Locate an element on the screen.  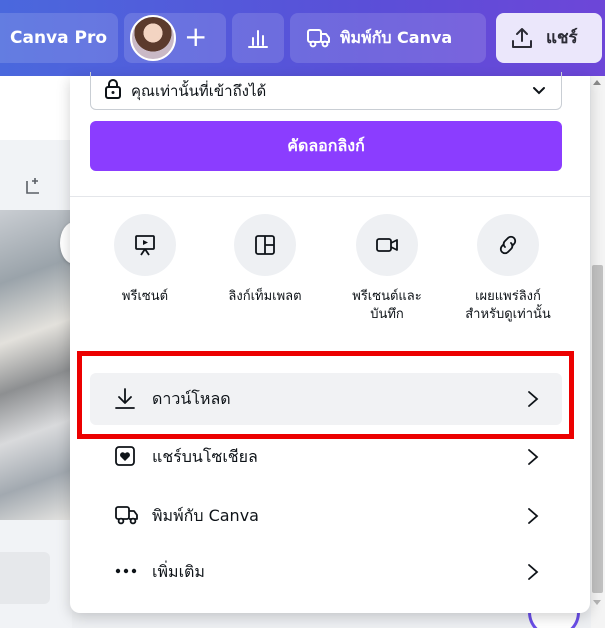
present-and-record-label-line2: บันทึก is located at coordinates (387, 314).